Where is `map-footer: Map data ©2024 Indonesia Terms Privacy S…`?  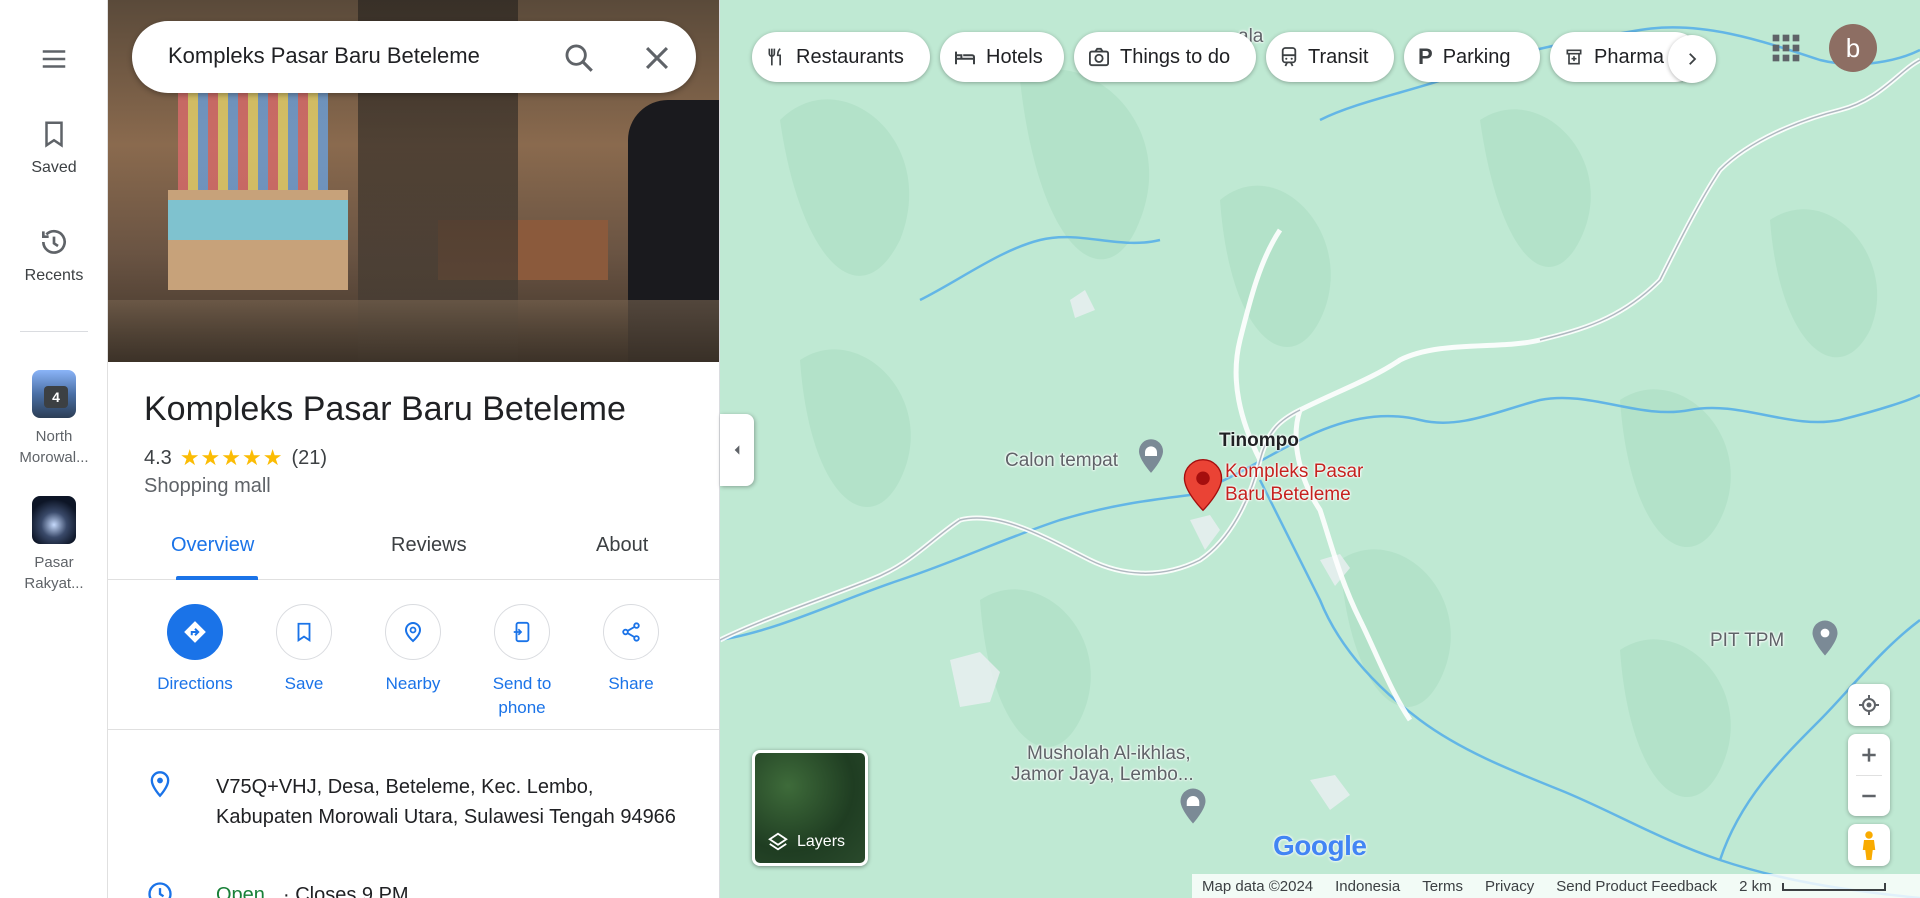
map-footer: Map data ©2024 Indonesia Terms Privacy S… is located at coordinates (1556, 886).